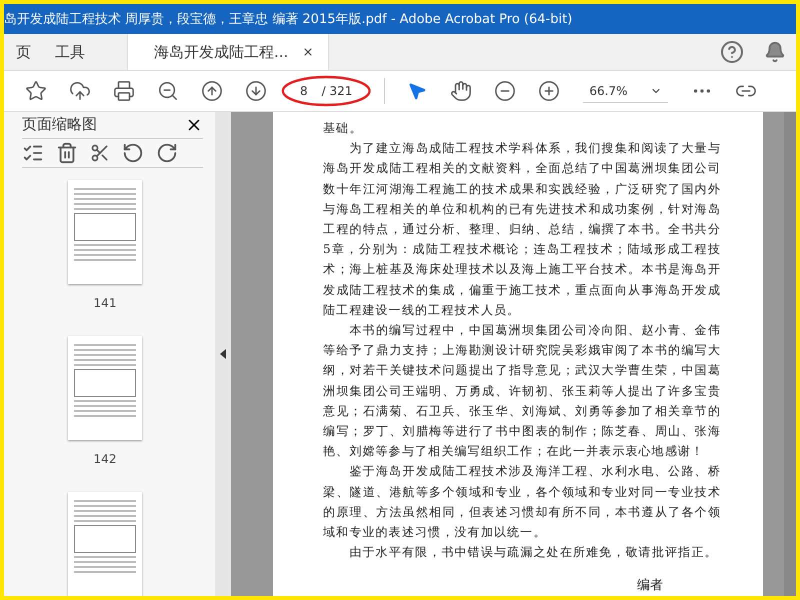  Describe the element at coordinates (167, 153) in the screenshot. I see `rotate-right-icon` at that location.